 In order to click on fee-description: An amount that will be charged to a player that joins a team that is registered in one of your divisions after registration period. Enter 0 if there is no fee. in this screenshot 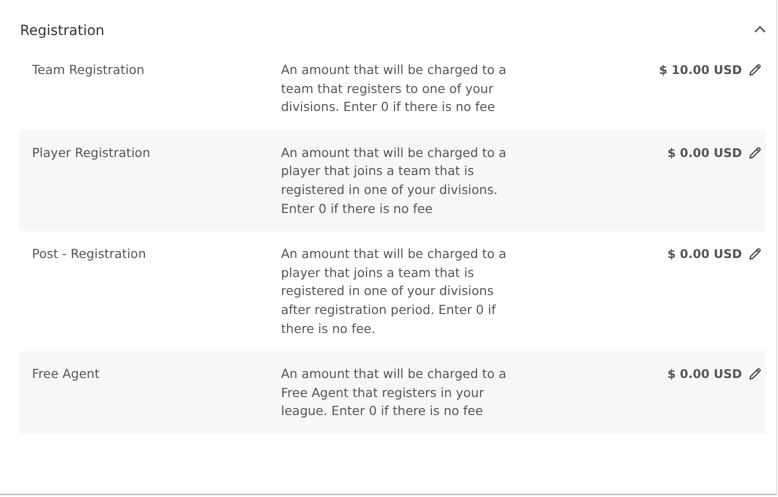, I will do `click(394, 291)`.